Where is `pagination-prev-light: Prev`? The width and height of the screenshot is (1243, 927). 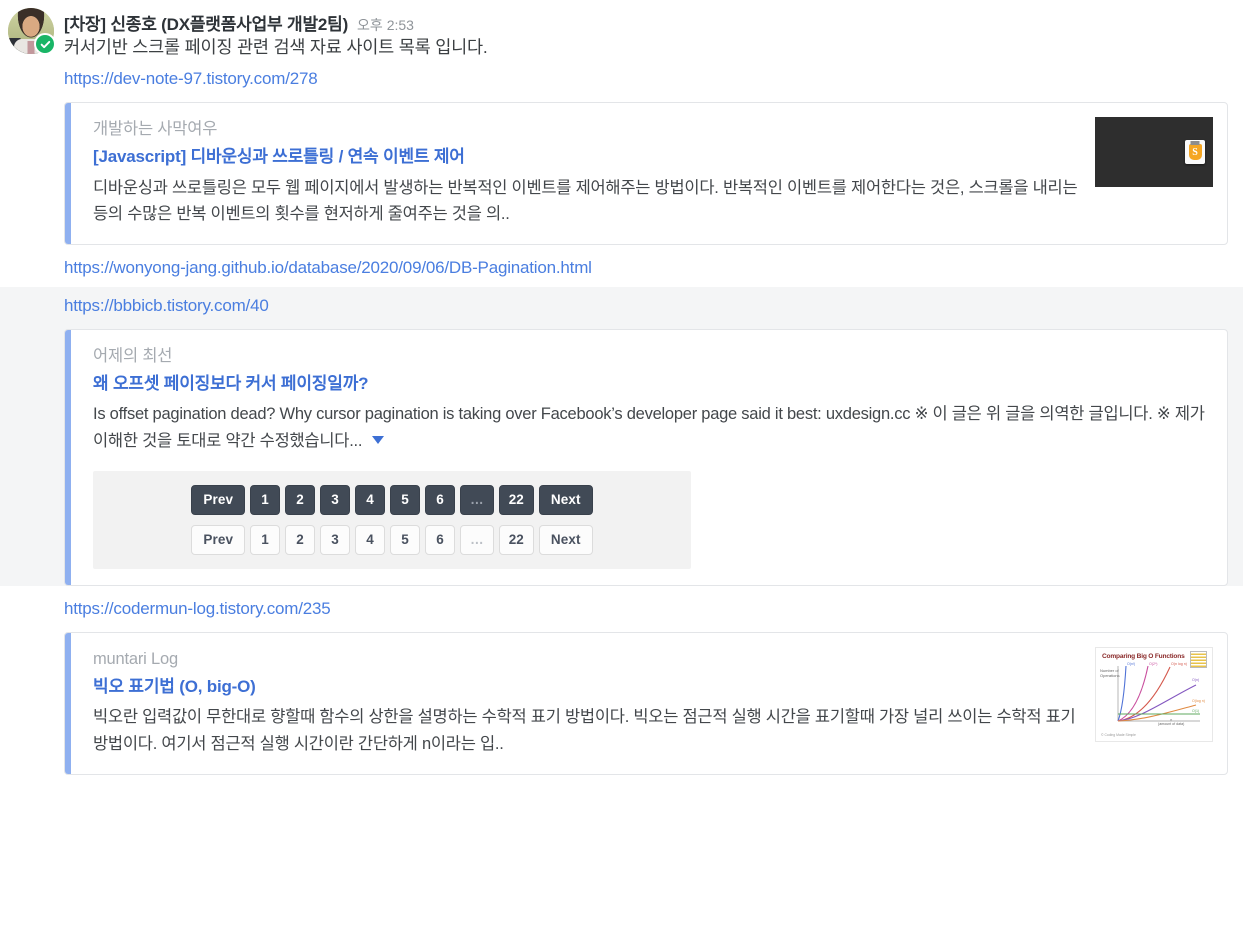 pagination-prev-light: Prev is located at coordinates (218, 539).